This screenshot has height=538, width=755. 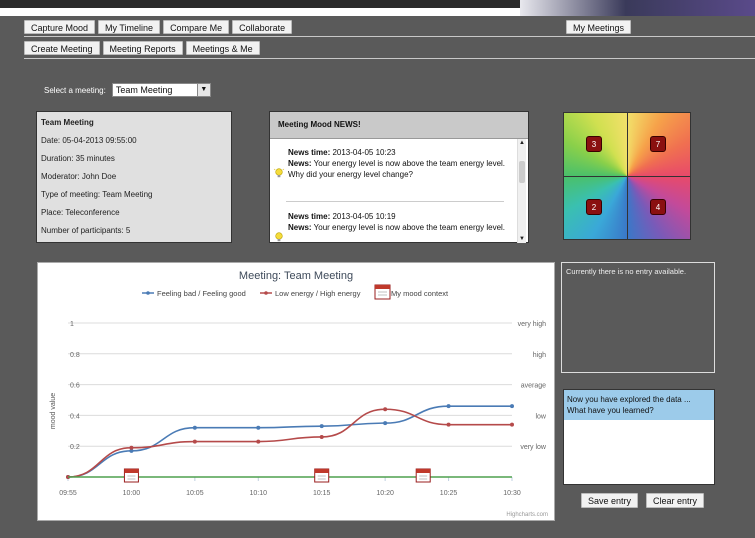 What do you see at coordinates (75, 90) in the screenshot?
I see `select-meeting-label: Select a meeting:` at bounding box center [75, 90].